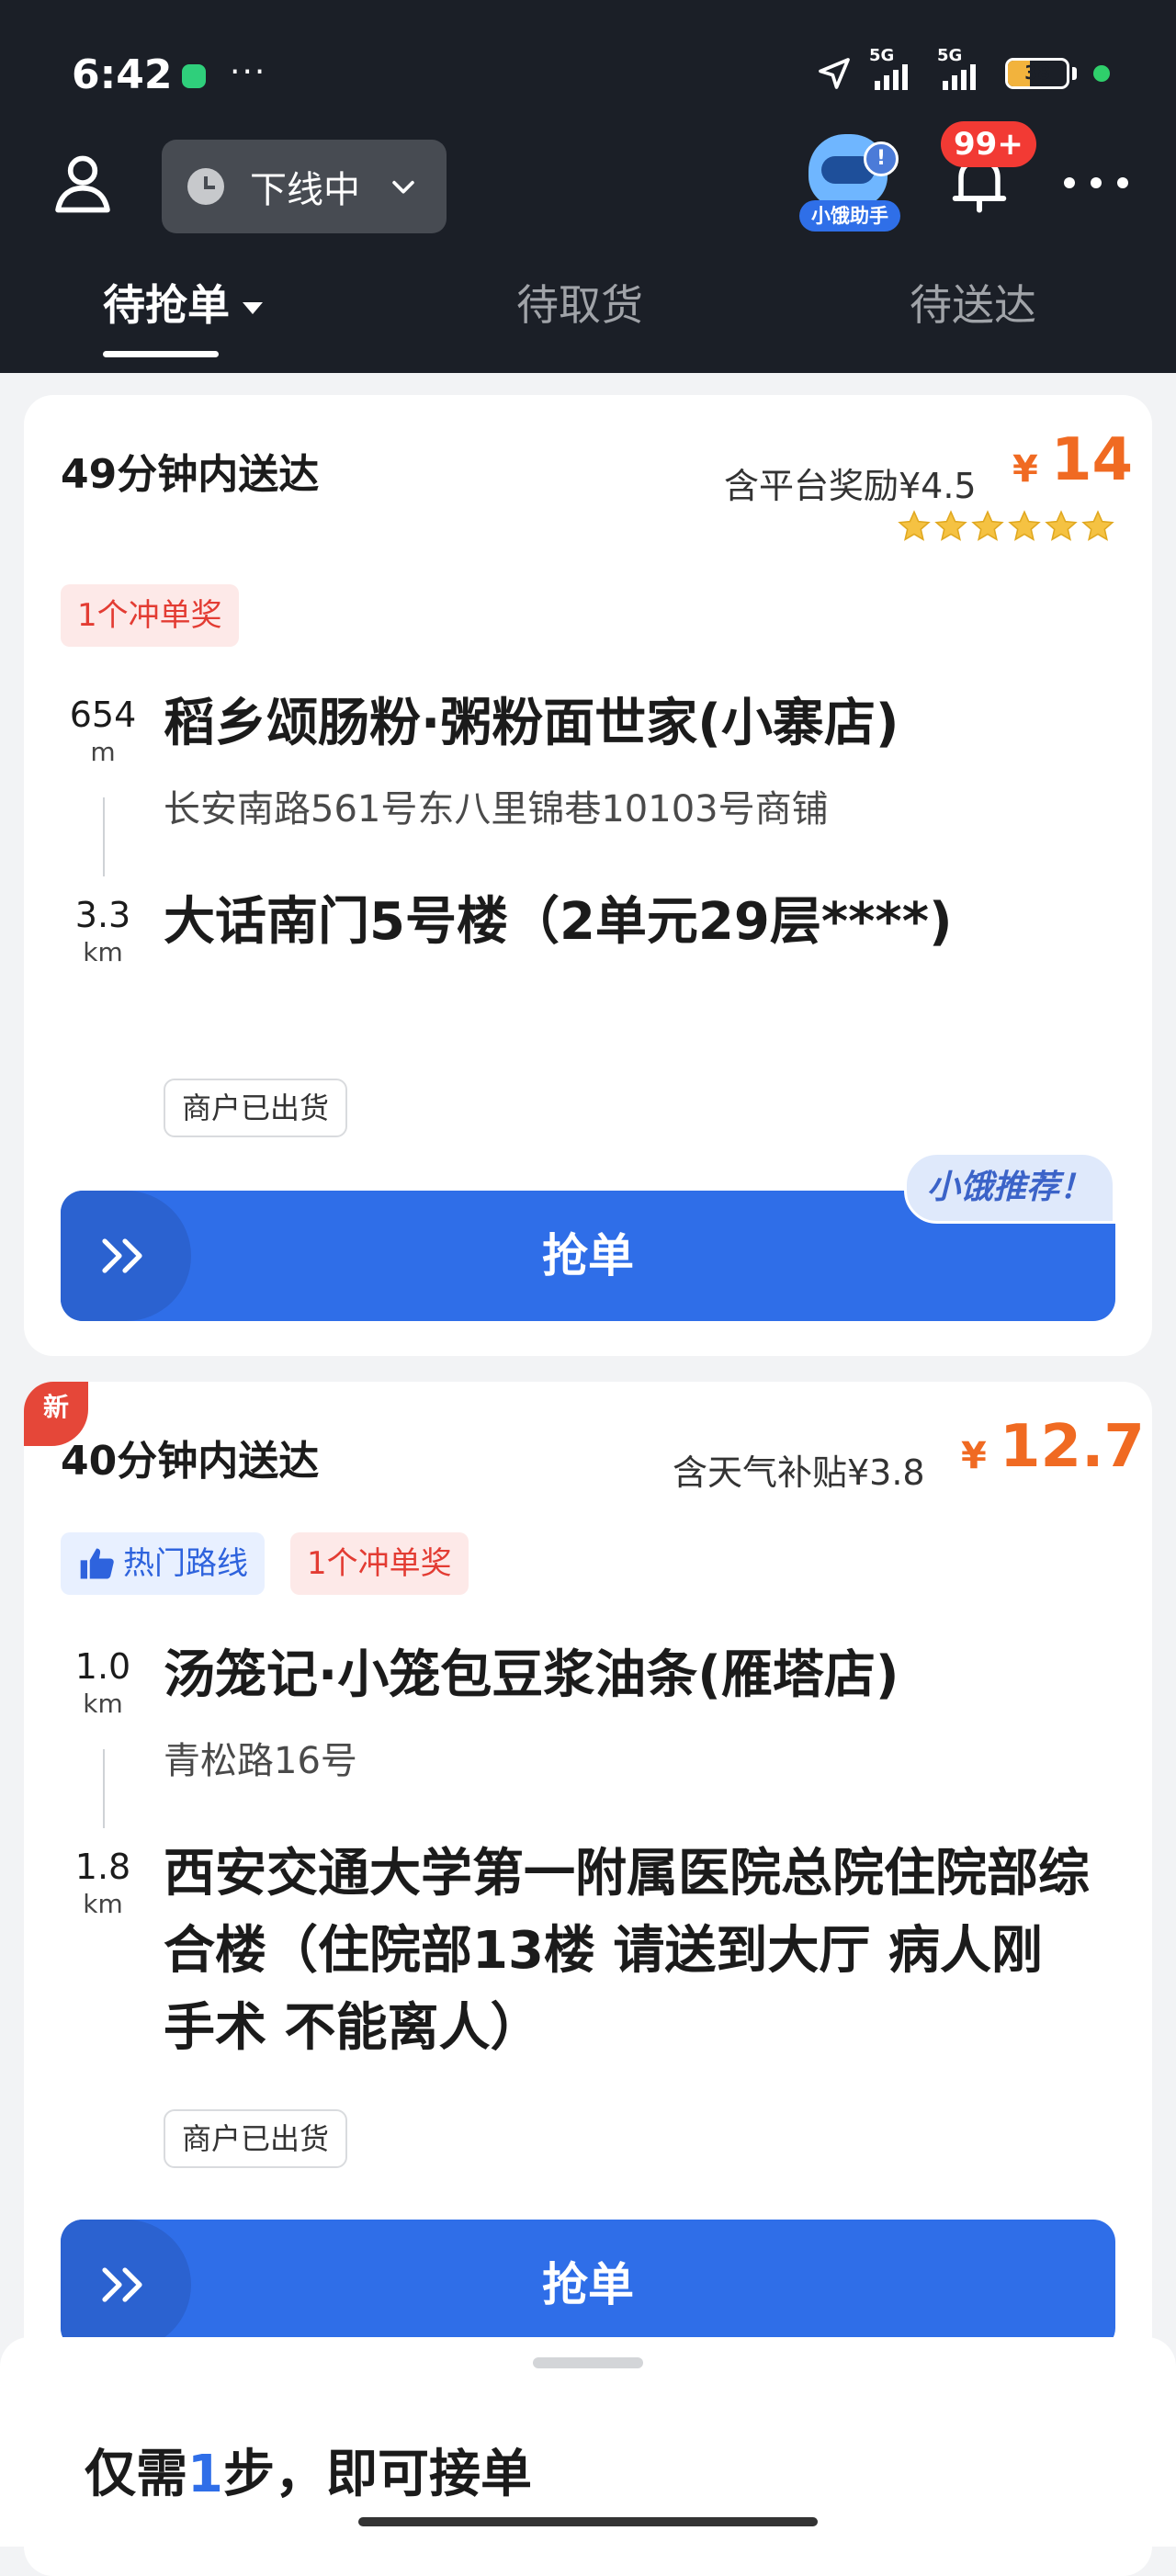  What do you see at coordinates (799, 1472) in the screenshot?
I see `bonus-text: 含天气补贴¥3.8` at bounding box center [799, 1472].